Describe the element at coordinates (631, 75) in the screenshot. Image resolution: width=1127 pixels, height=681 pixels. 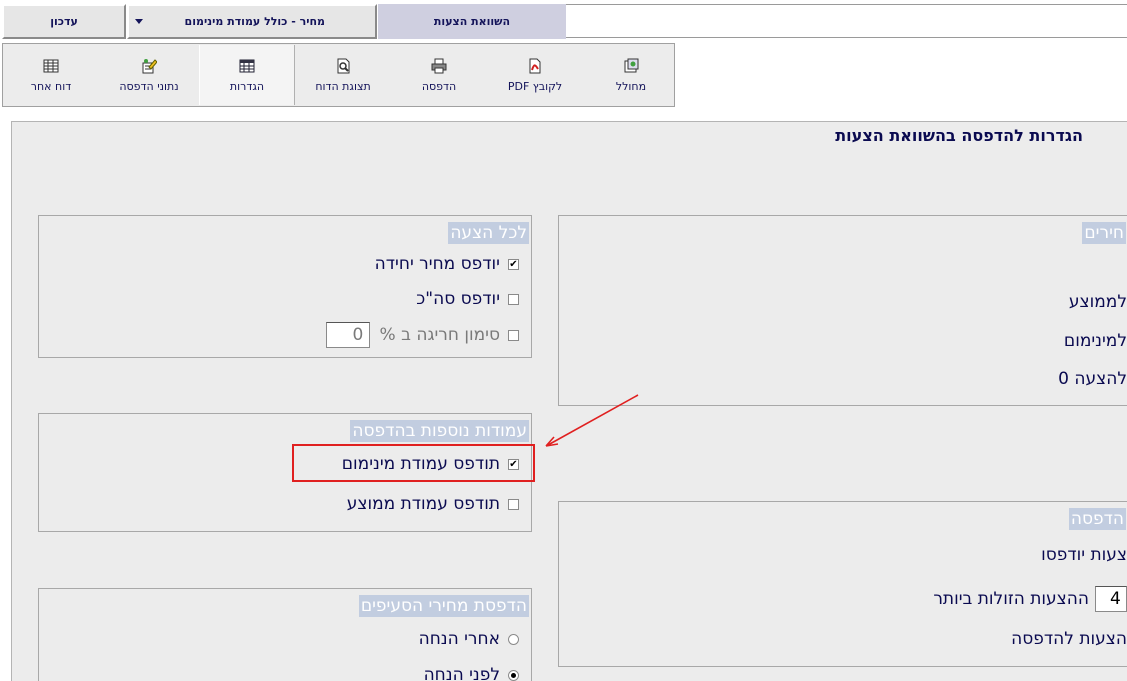
I see `generator-button: מחולל` at that location.